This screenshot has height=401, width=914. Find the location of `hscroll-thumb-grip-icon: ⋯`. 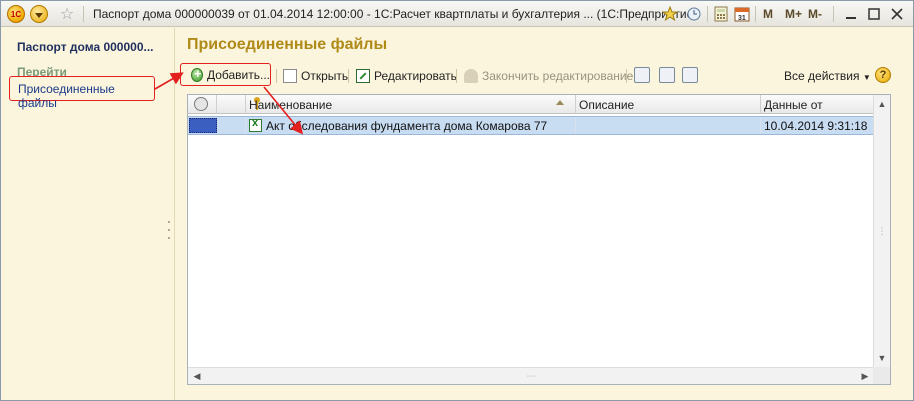

hscroll-thumb-grip-icon: ⋯ is located at coordinates (531, 376).